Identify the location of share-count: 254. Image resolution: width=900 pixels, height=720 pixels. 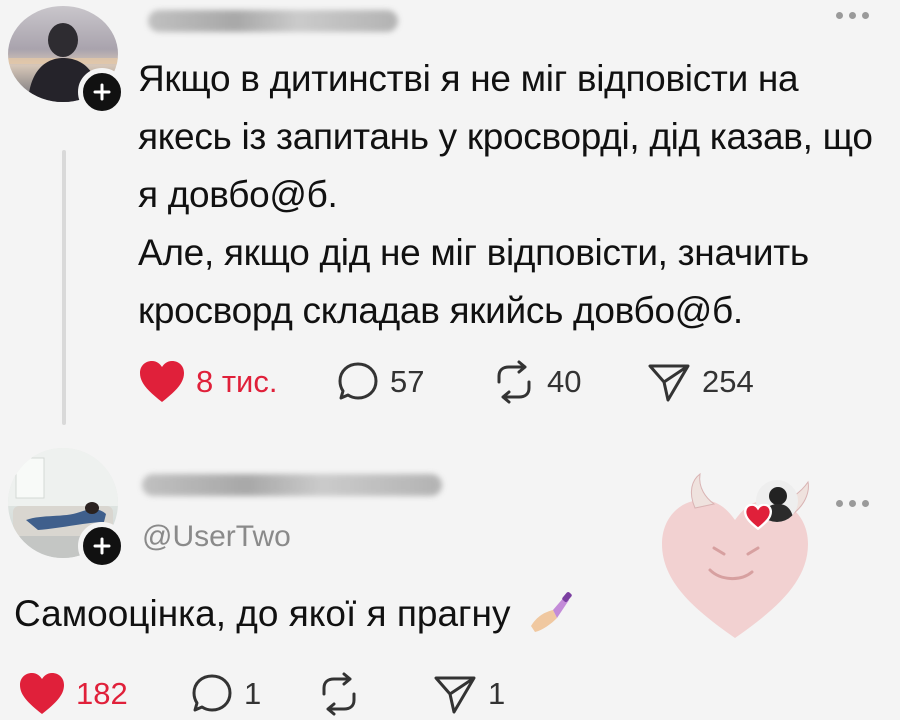
(728, 381).